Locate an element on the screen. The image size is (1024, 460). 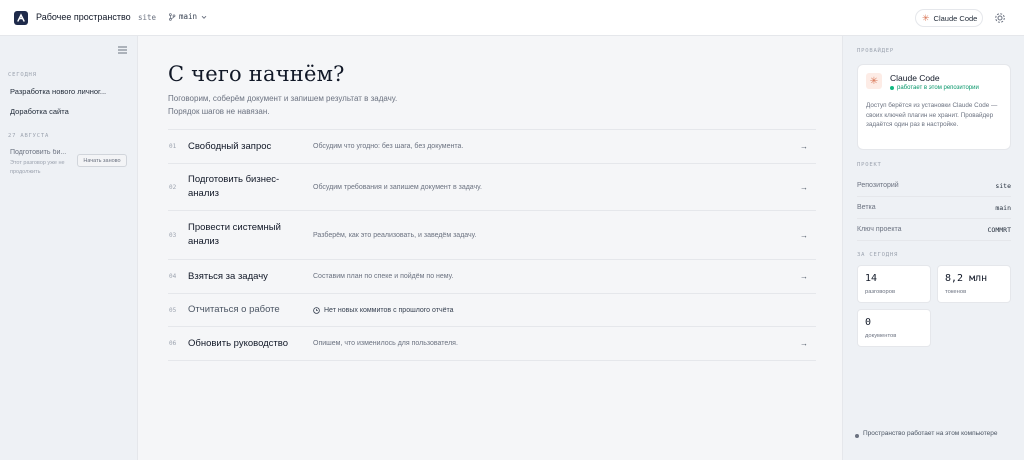
branch-name: main is located at coordinates (188, 16).